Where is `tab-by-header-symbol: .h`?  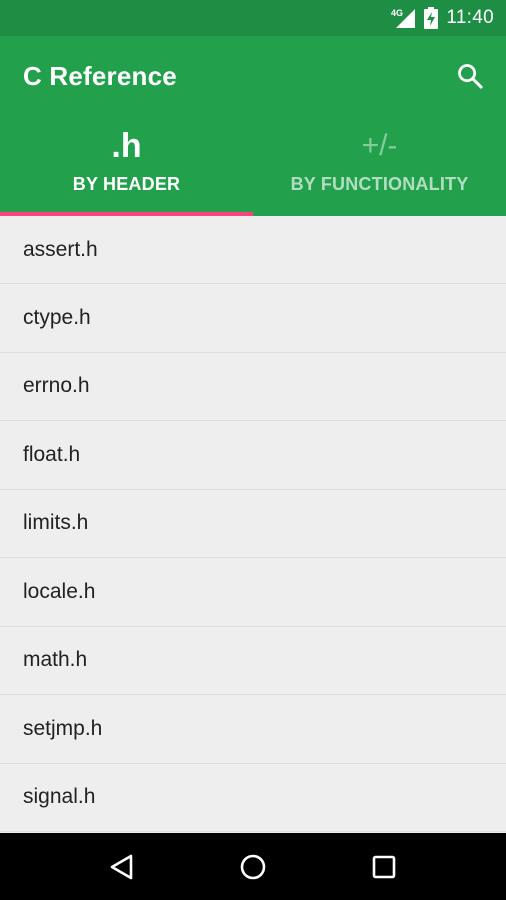
tab-by-header-symbol: .h is located at coordinates (126, 146).